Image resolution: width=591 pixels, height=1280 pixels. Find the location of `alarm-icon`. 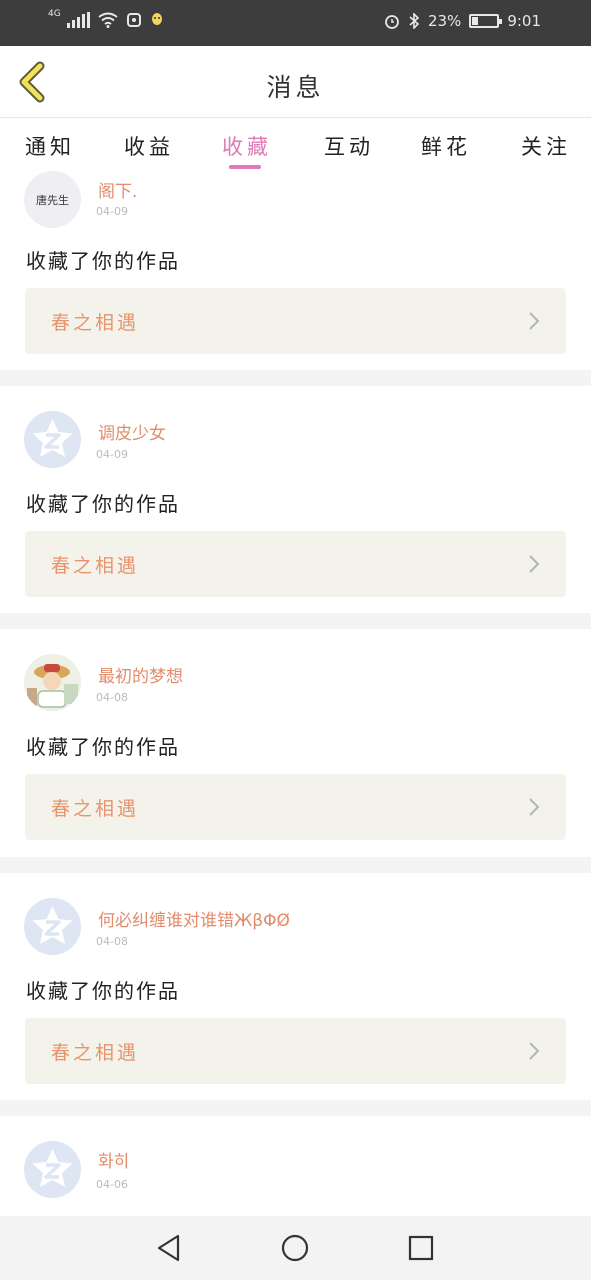

alarm-icon is located at coordinates (392, 22).